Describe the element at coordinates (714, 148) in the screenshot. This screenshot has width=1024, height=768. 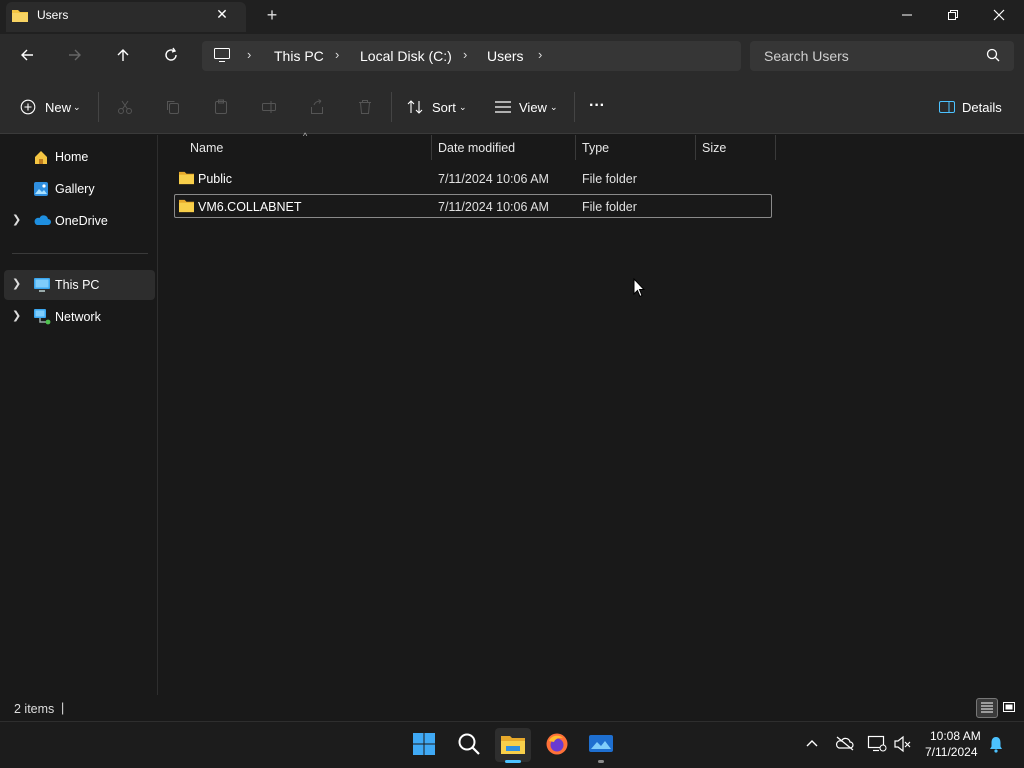
I see `column-header-size: Size` at that location.